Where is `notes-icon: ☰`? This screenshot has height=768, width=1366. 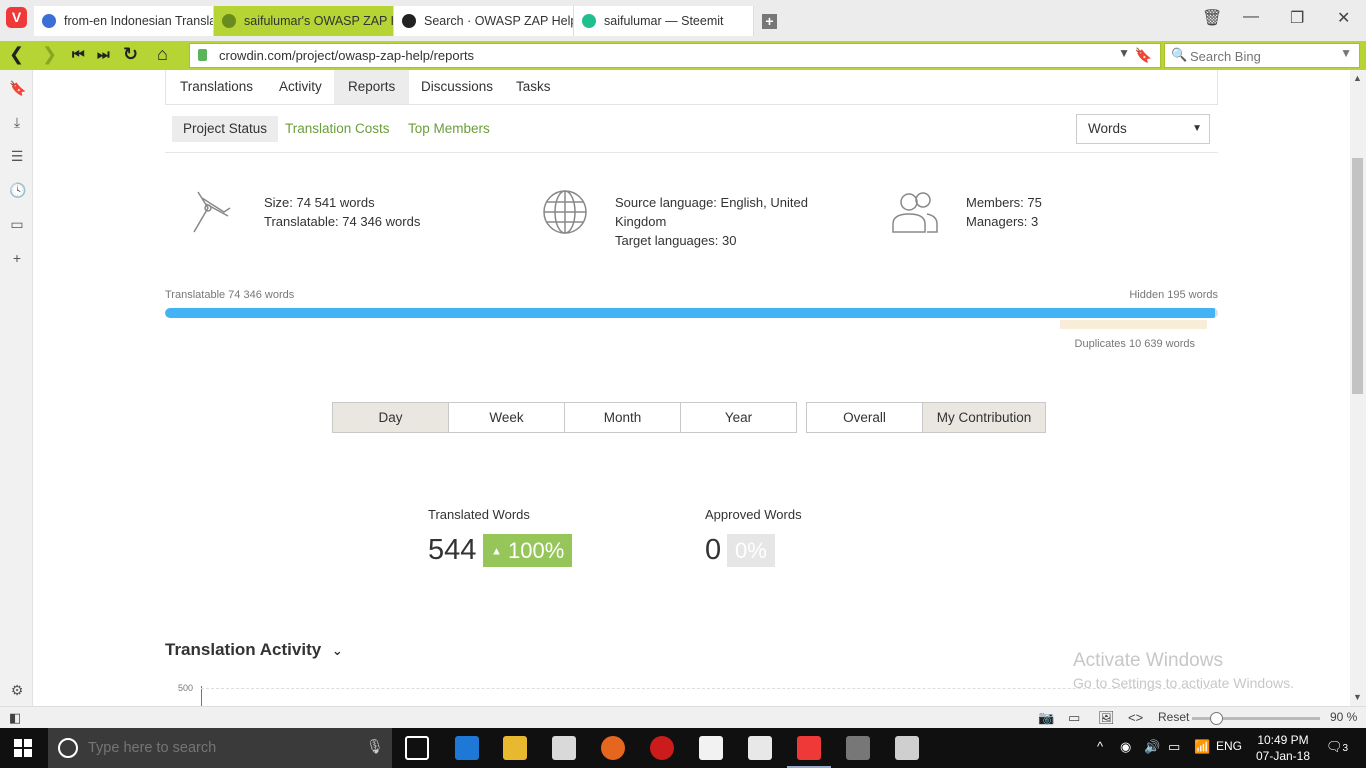 notes-icon: ☰ is located at coordinates (17, 156).